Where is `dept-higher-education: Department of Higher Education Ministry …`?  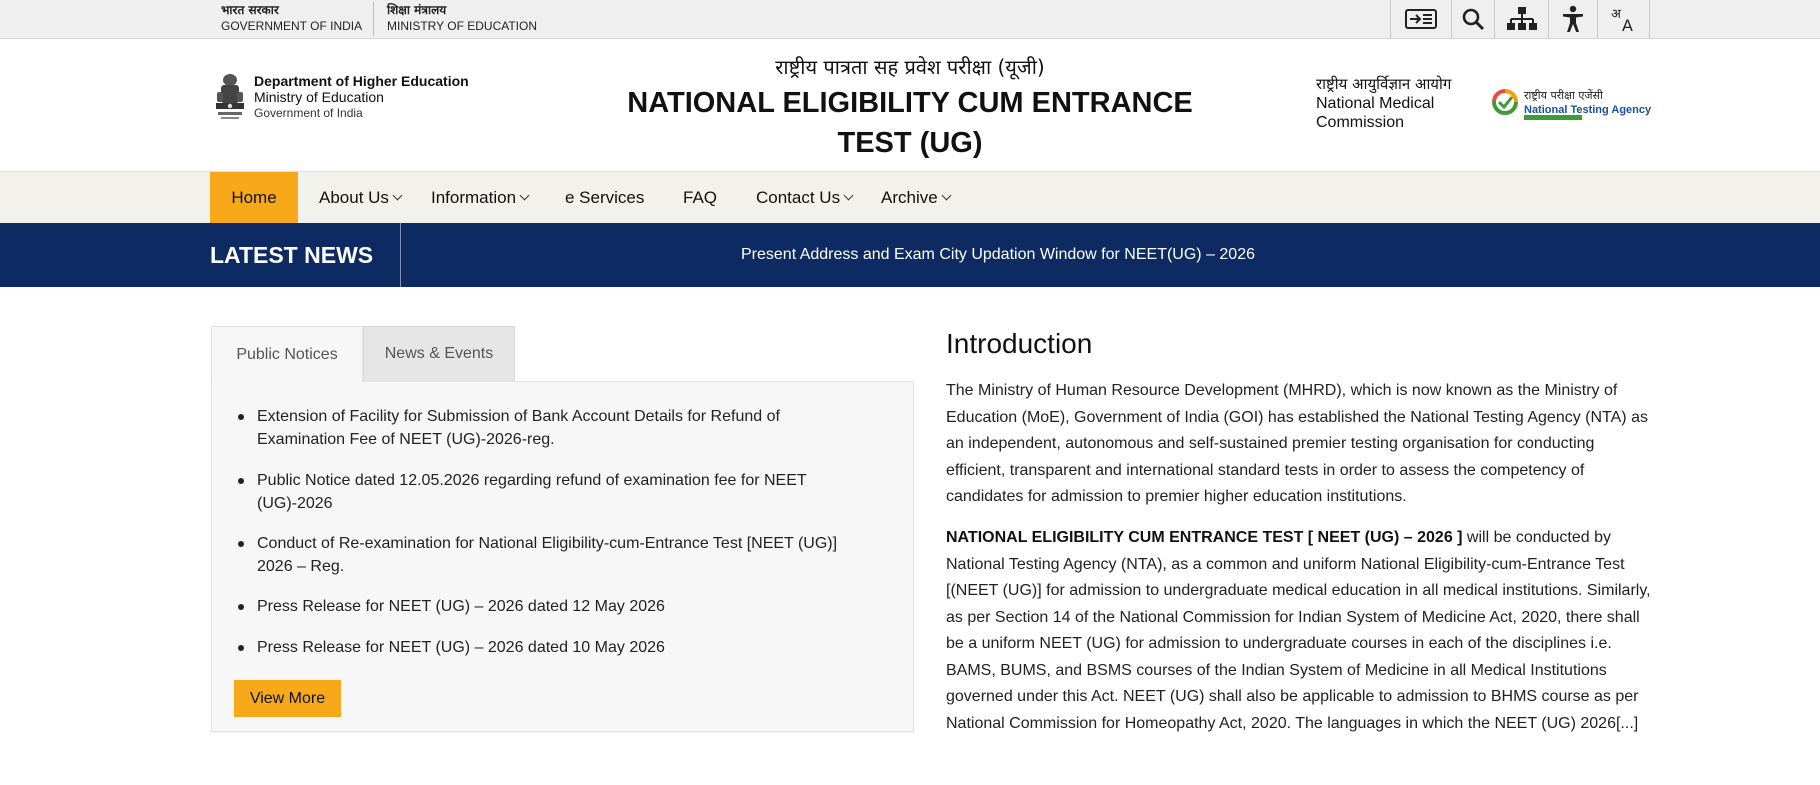 dept-higher-education: Department of Higher Education Ministry … is located at coordinates (361, 97).